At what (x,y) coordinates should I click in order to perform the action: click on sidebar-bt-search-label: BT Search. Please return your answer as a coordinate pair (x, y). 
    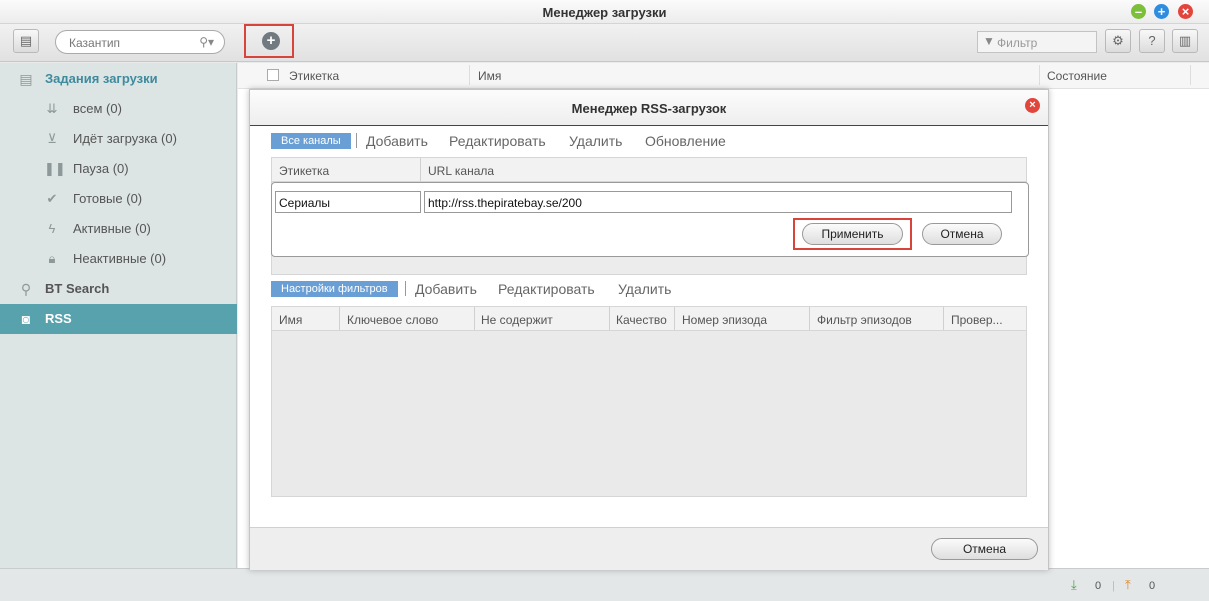
    Looking at the image, I should click on (77, 288).